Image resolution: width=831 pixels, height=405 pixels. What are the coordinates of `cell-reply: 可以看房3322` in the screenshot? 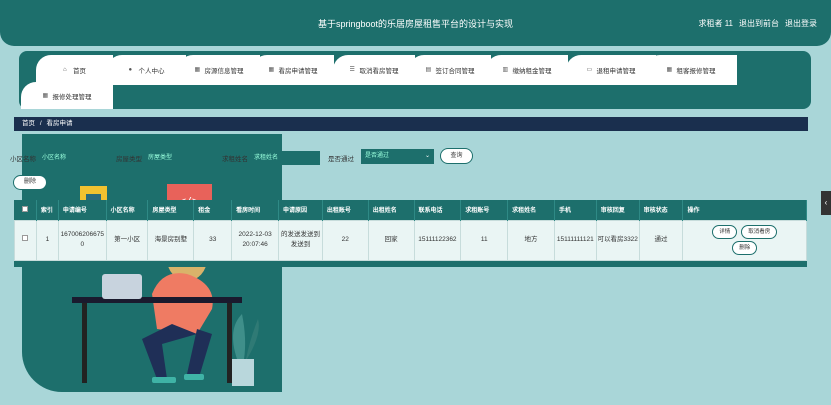 It's located at (617, 240).